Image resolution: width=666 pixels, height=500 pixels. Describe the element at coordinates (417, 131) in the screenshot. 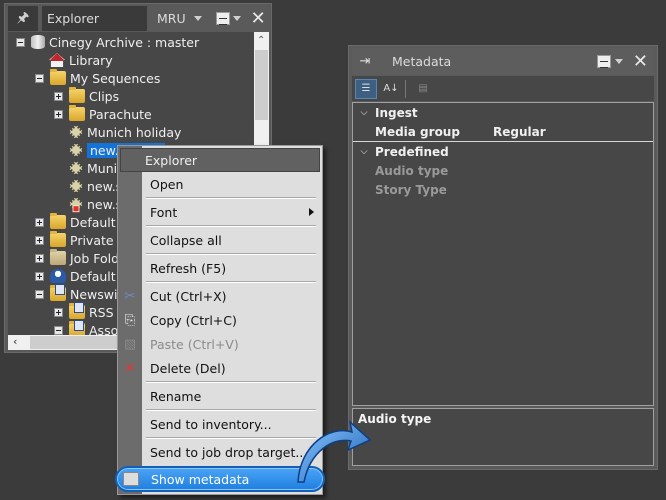

I see `property-name: Media group` at that location.